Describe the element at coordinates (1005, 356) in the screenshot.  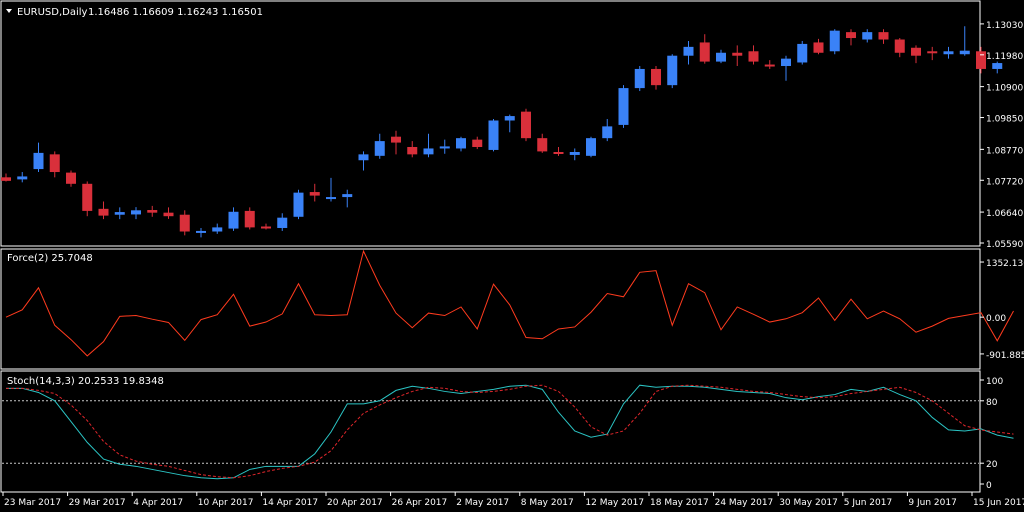
I see `force-tick-label: -901.885` at that location.